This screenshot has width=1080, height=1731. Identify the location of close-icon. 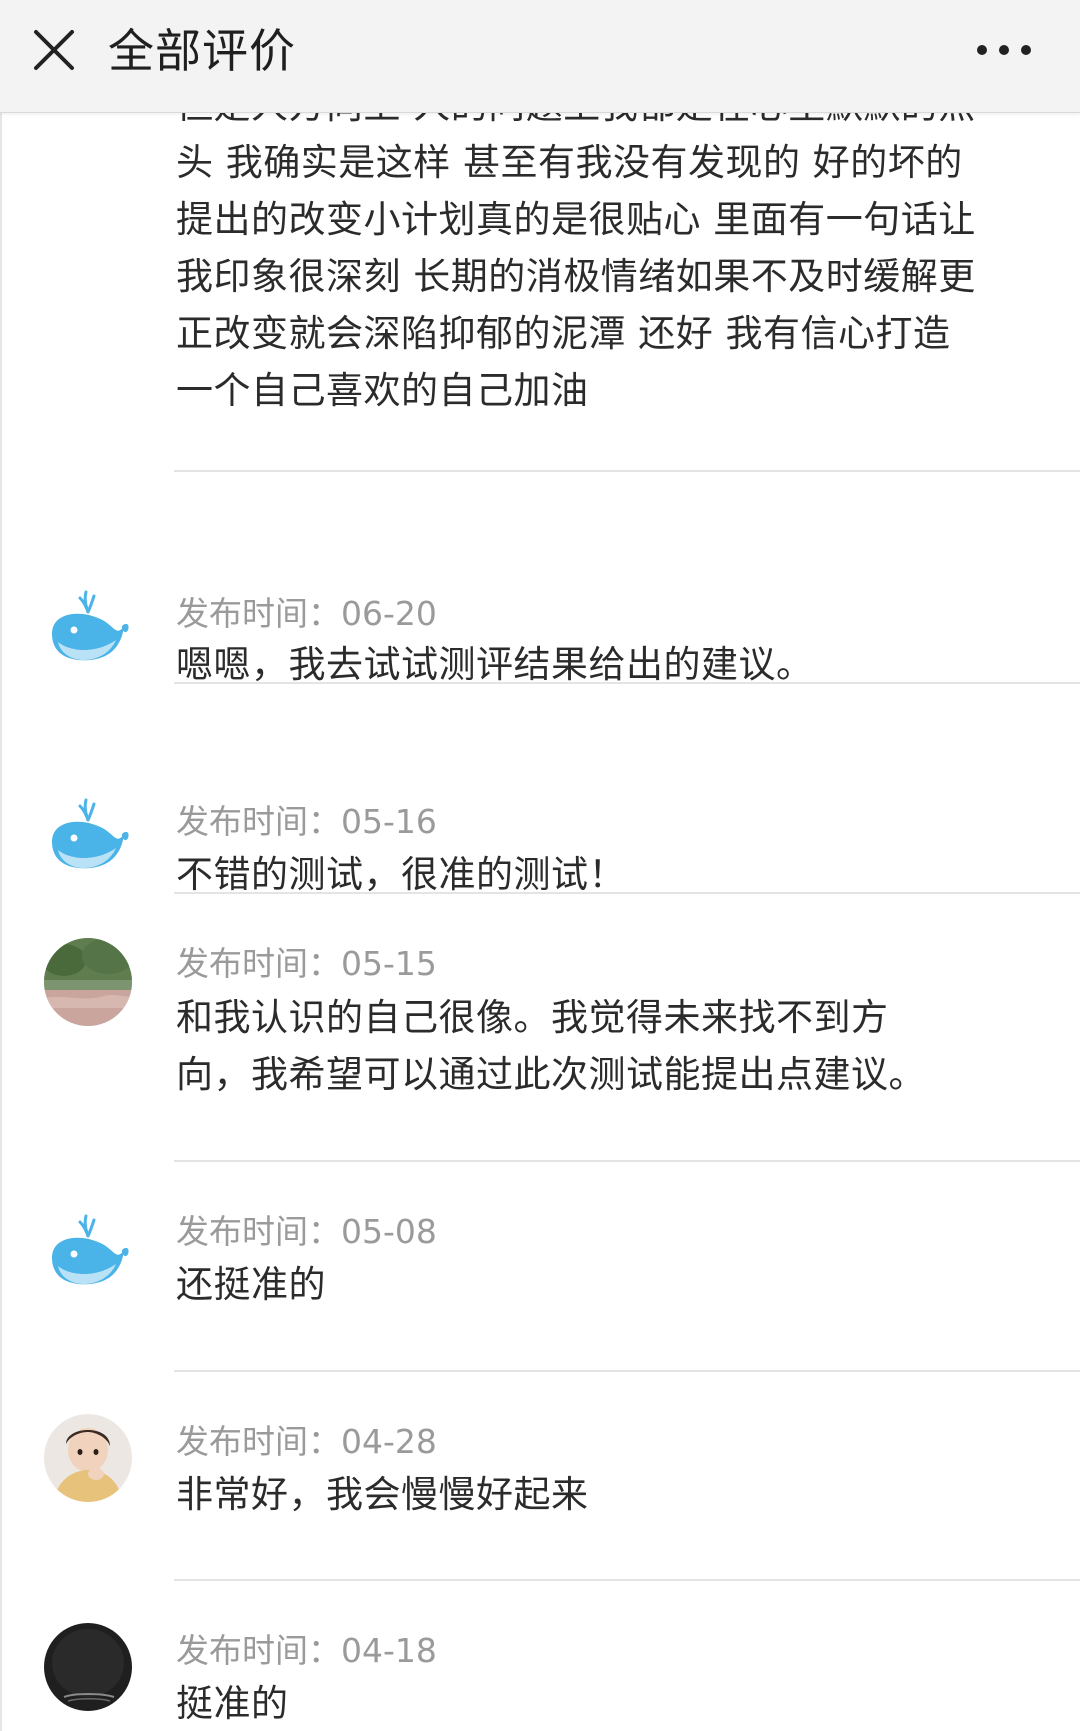
(54, 50).